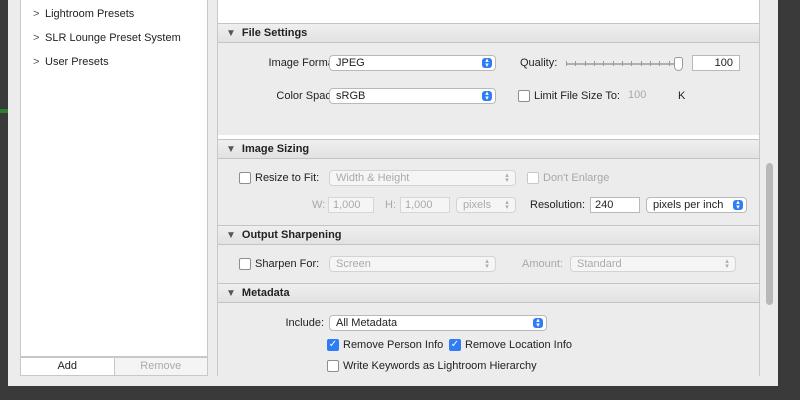  I want to click on preset-folder-slr-lounge: > SLR Lounge Preset System, so click(107, 38).